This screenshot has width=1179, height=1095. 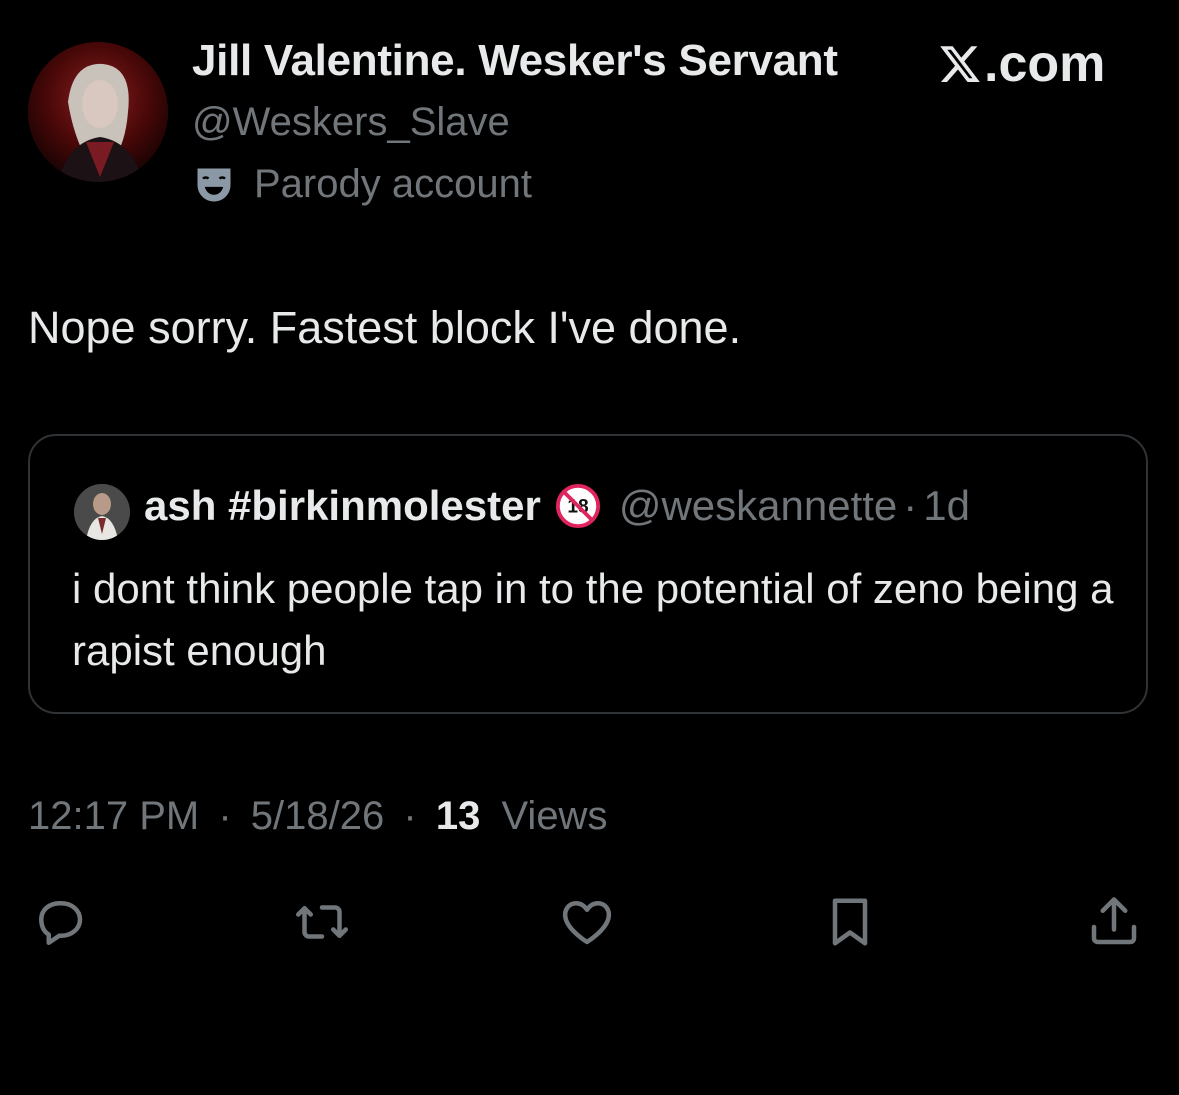 I want to click on parody-label: Parody account, so click(x=362, y=184).